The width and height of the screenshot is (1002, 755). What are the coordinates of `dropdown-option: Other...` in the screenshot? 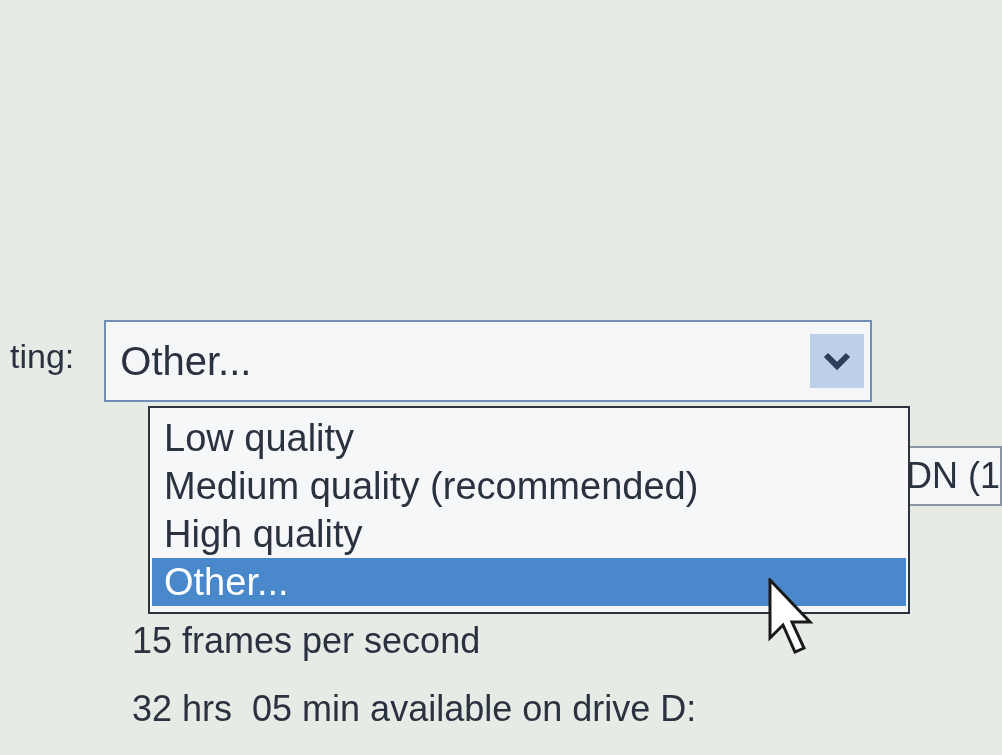 It's located at (529, 582).